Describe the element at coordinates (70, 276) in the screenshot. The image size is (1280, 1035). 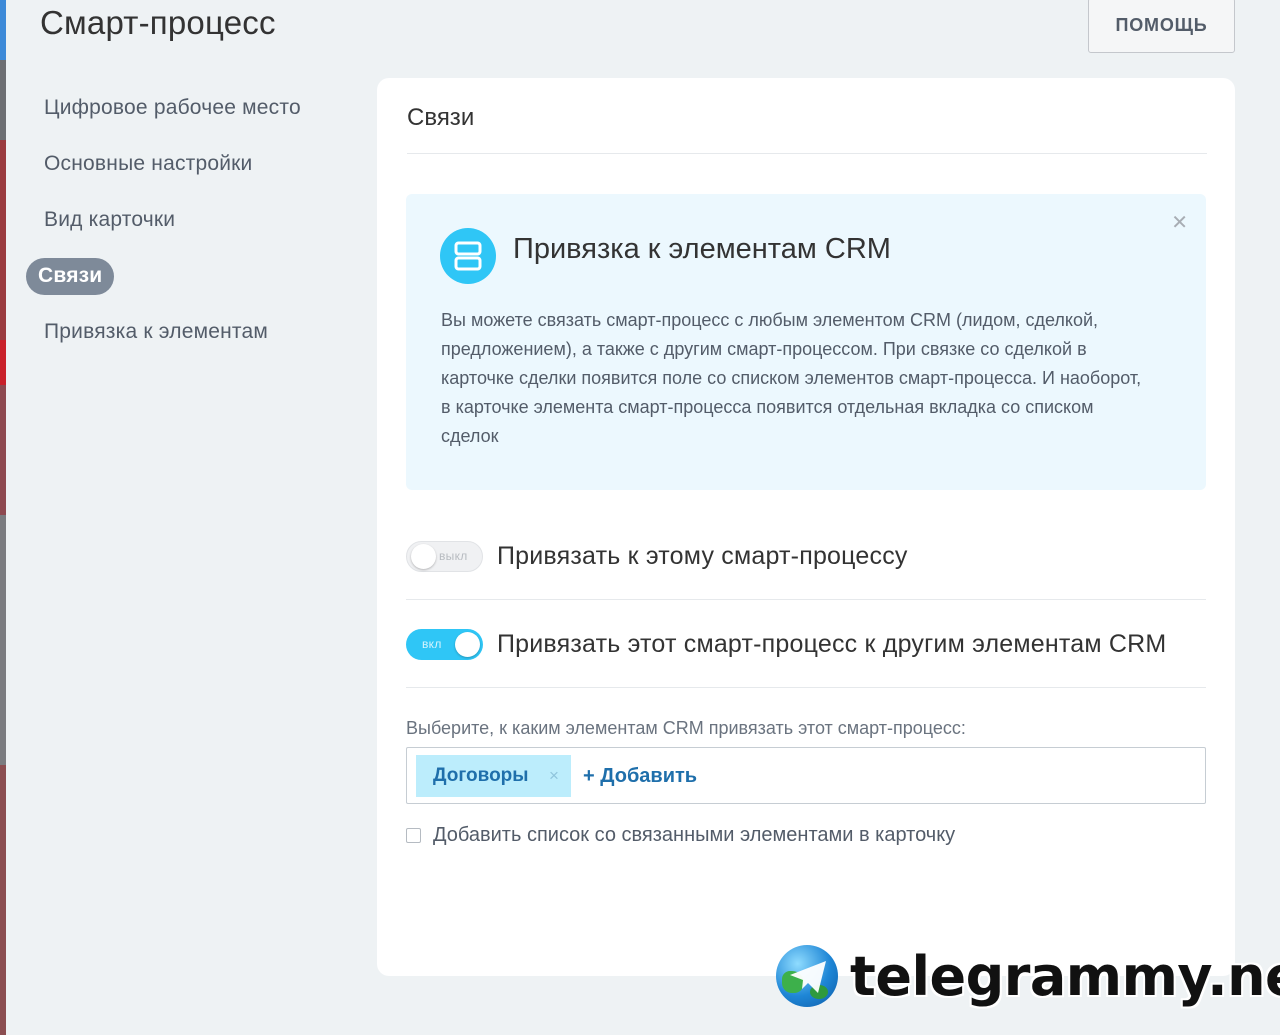
I see `sidebar-item-label: Связи` at that location.